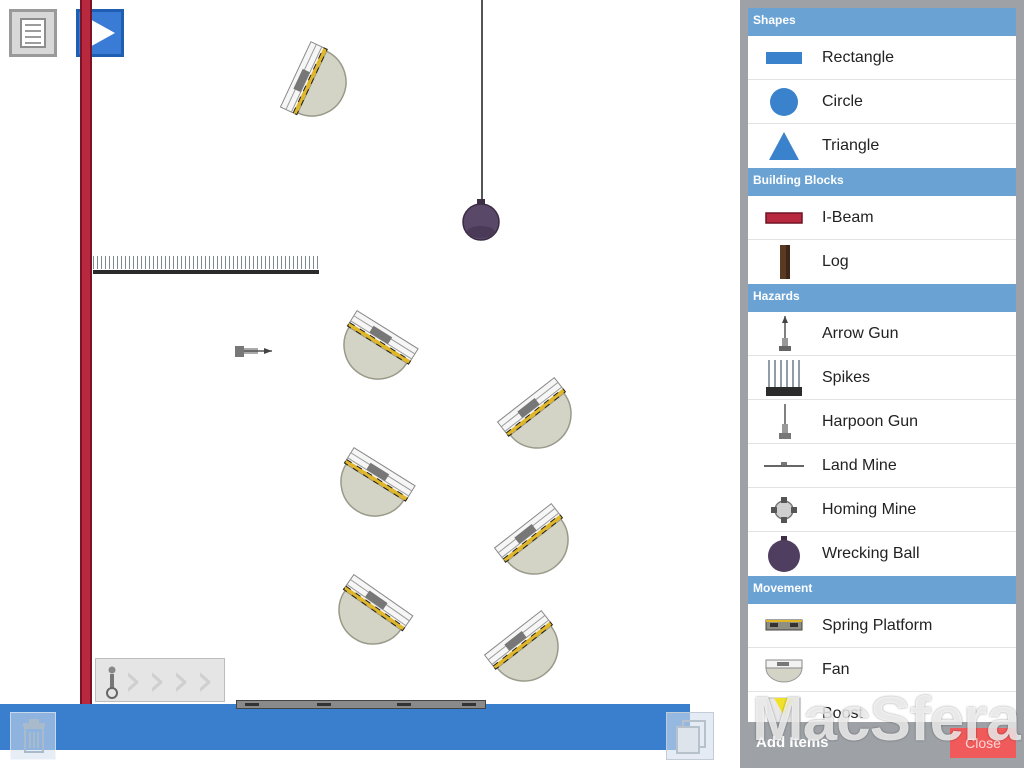 The image size is (1024, 768). What do you see at coordinates (859, 465) in the screenshot?
I see `item-label: Land Mine` at bounding box center [859, 465].